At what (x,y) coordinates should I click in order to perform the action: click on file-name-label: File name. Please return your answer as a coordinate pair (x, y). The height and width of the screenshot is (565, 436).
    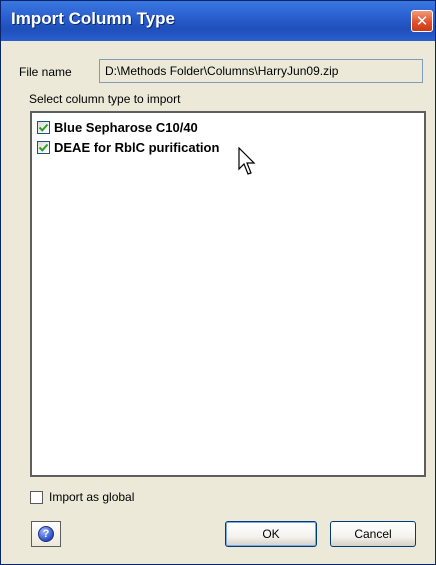
    Looking at the image, I should click on (45, 72).